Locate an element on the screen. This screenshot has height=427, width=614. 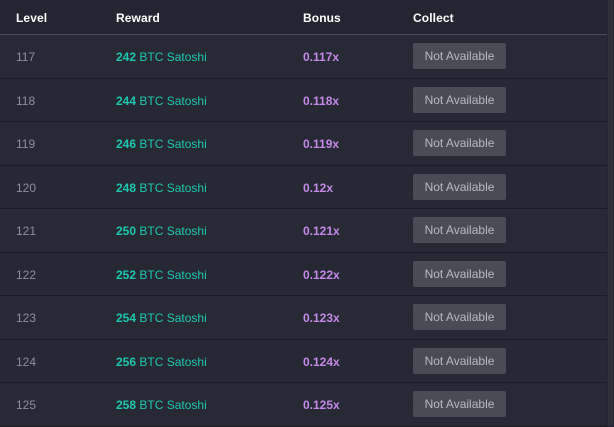
reward-cell: 252 BTC Satoshi is located at coordinates (161, 275).